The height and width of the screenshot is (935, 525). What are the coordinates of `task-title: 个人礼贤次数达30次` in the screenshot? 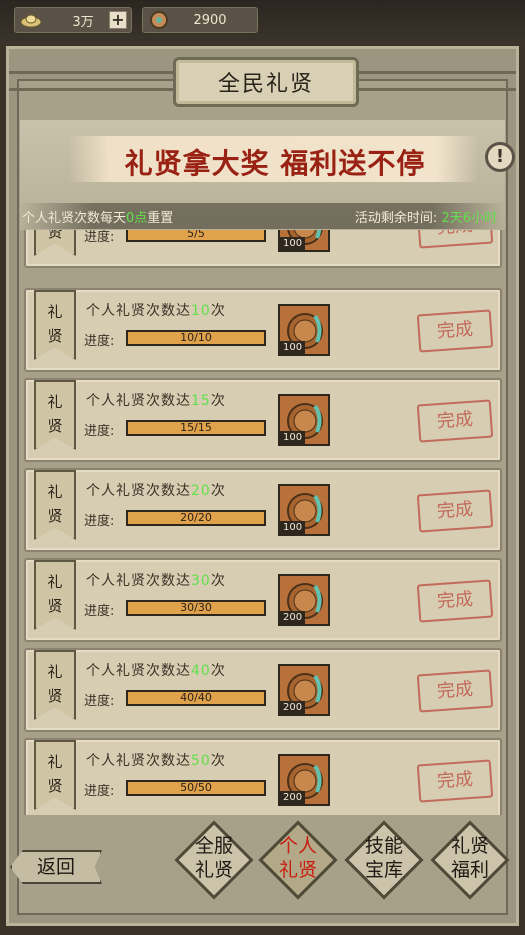 It's located at (156, 581).